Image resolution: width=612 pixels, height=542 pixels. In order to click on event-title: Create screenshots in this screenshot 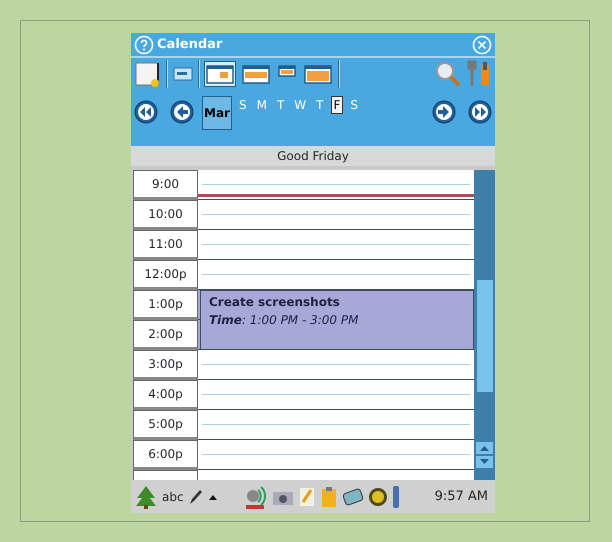, I will do `click(275, 302)`.